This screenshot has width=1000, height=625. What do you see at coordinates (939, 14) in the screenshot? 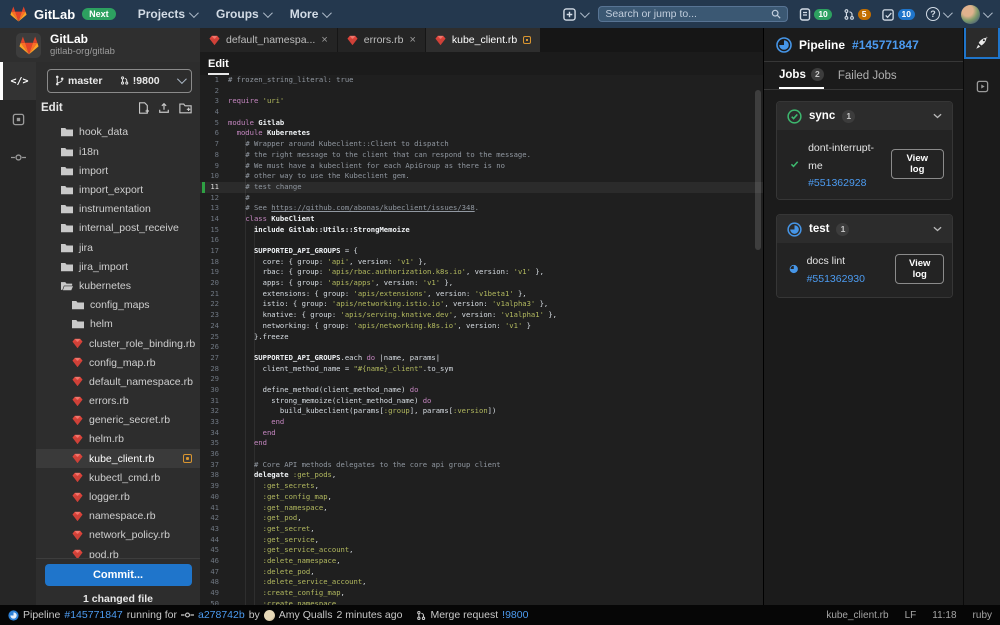
I see `help-menu: ?` at bounding box center [939, 14].